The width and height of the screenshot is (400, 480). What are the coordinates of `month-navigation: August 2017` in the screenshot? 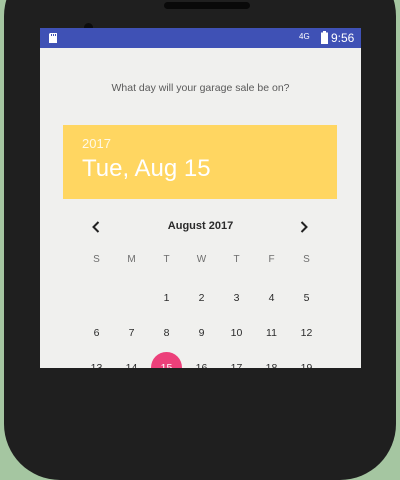 It's located at (200, 227).